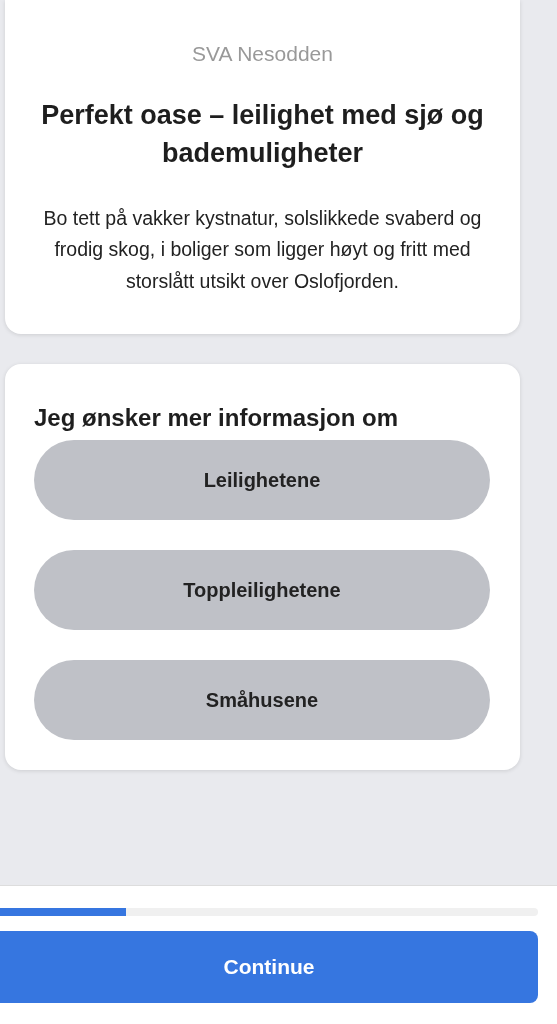  I want to click on page-title: Perfekt oase – leilighet med sjø og bademuligheter, so click(262, 135).